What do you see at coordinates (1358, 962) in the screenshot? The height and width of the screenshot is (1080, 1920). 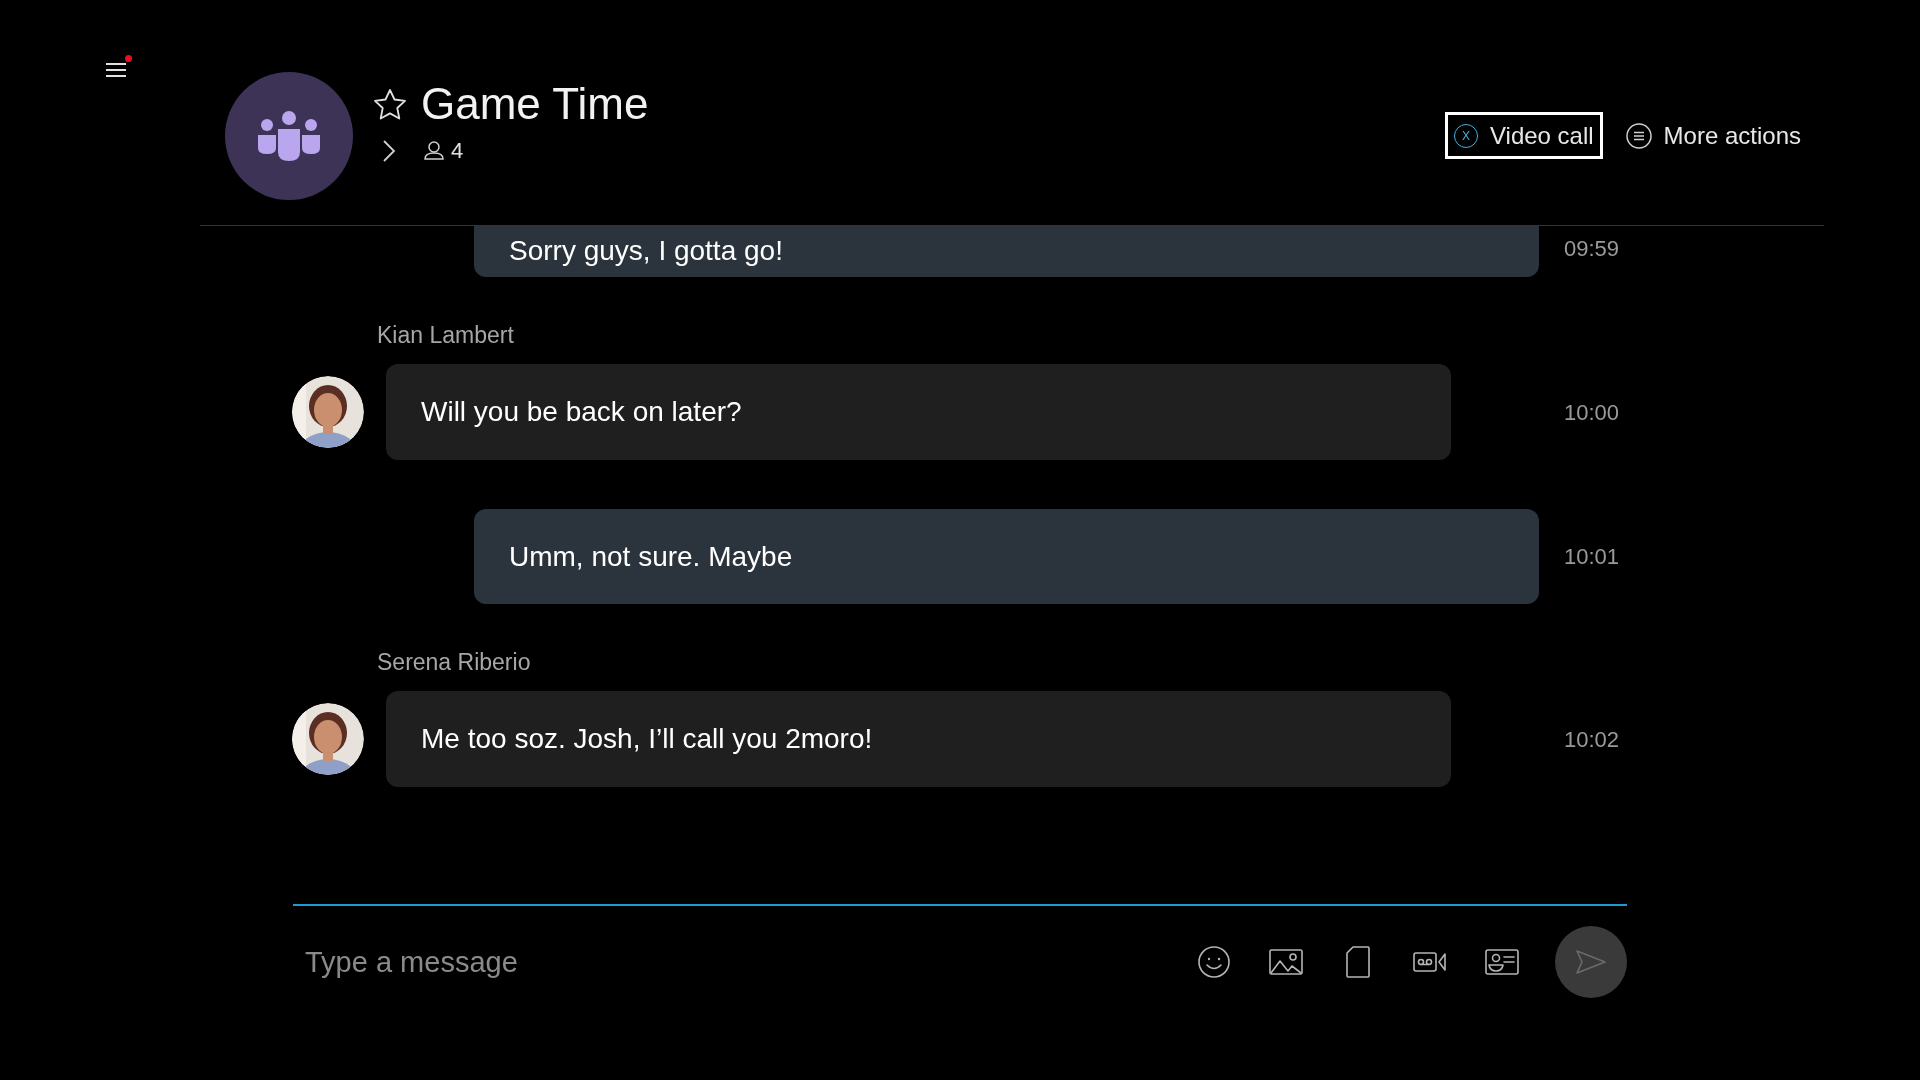 I see `document-icon` at bounding box center [1358, 962].